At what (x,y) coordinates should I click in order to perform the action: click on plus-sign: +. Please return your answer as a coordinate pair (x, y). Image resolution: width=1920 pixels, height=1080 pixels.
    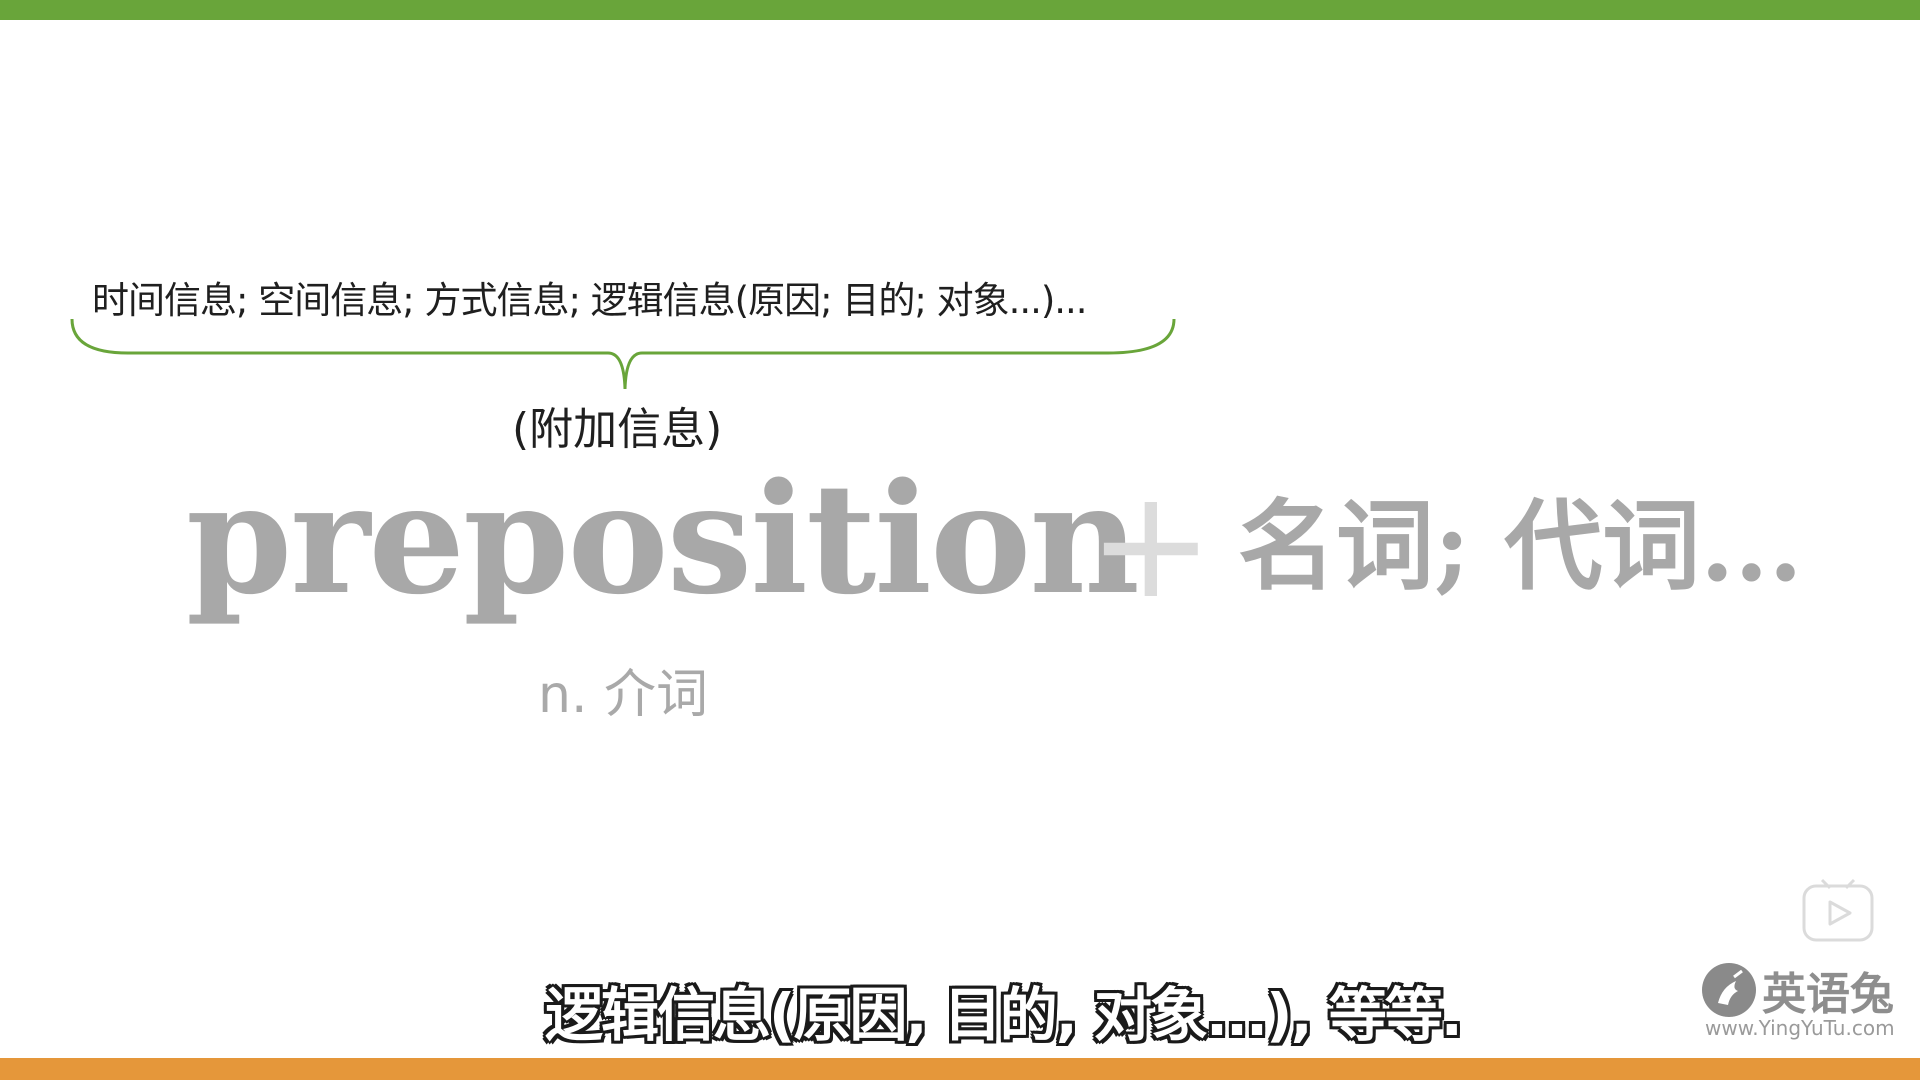
    Looking at the image, I should click on (1151, 545).